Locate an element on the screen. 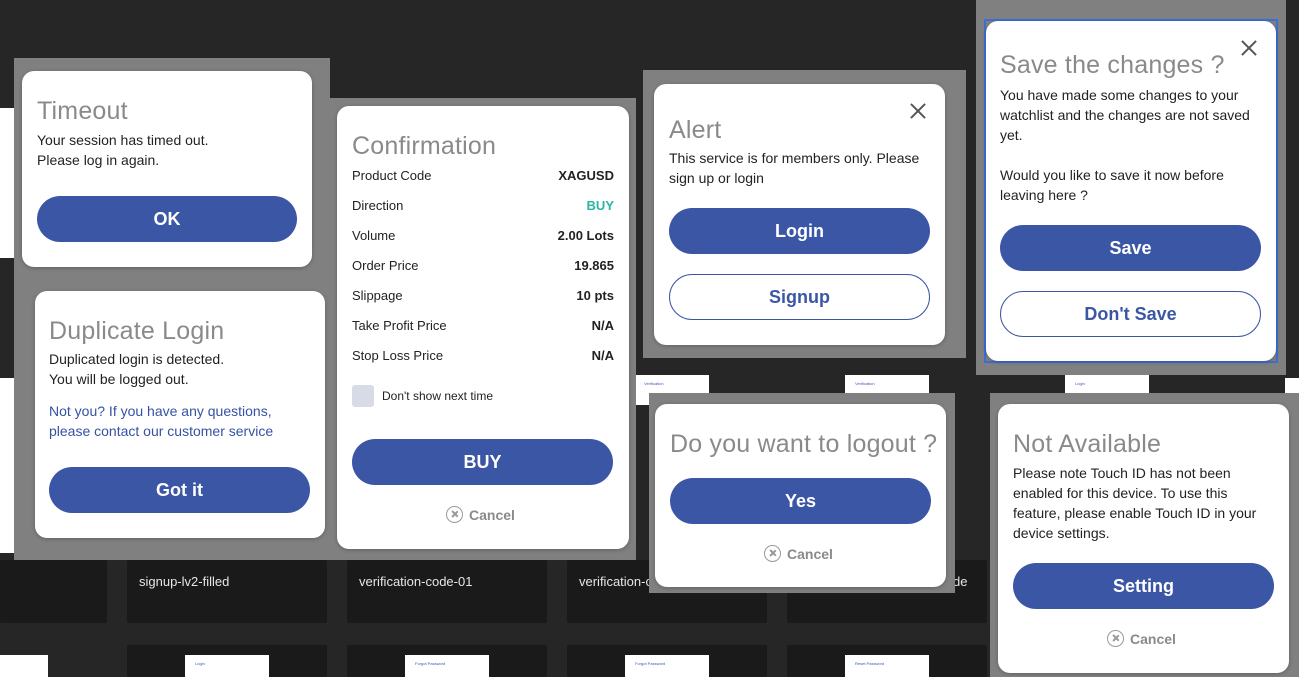  setting-button: Setting is located at coordinates (1143, 586).